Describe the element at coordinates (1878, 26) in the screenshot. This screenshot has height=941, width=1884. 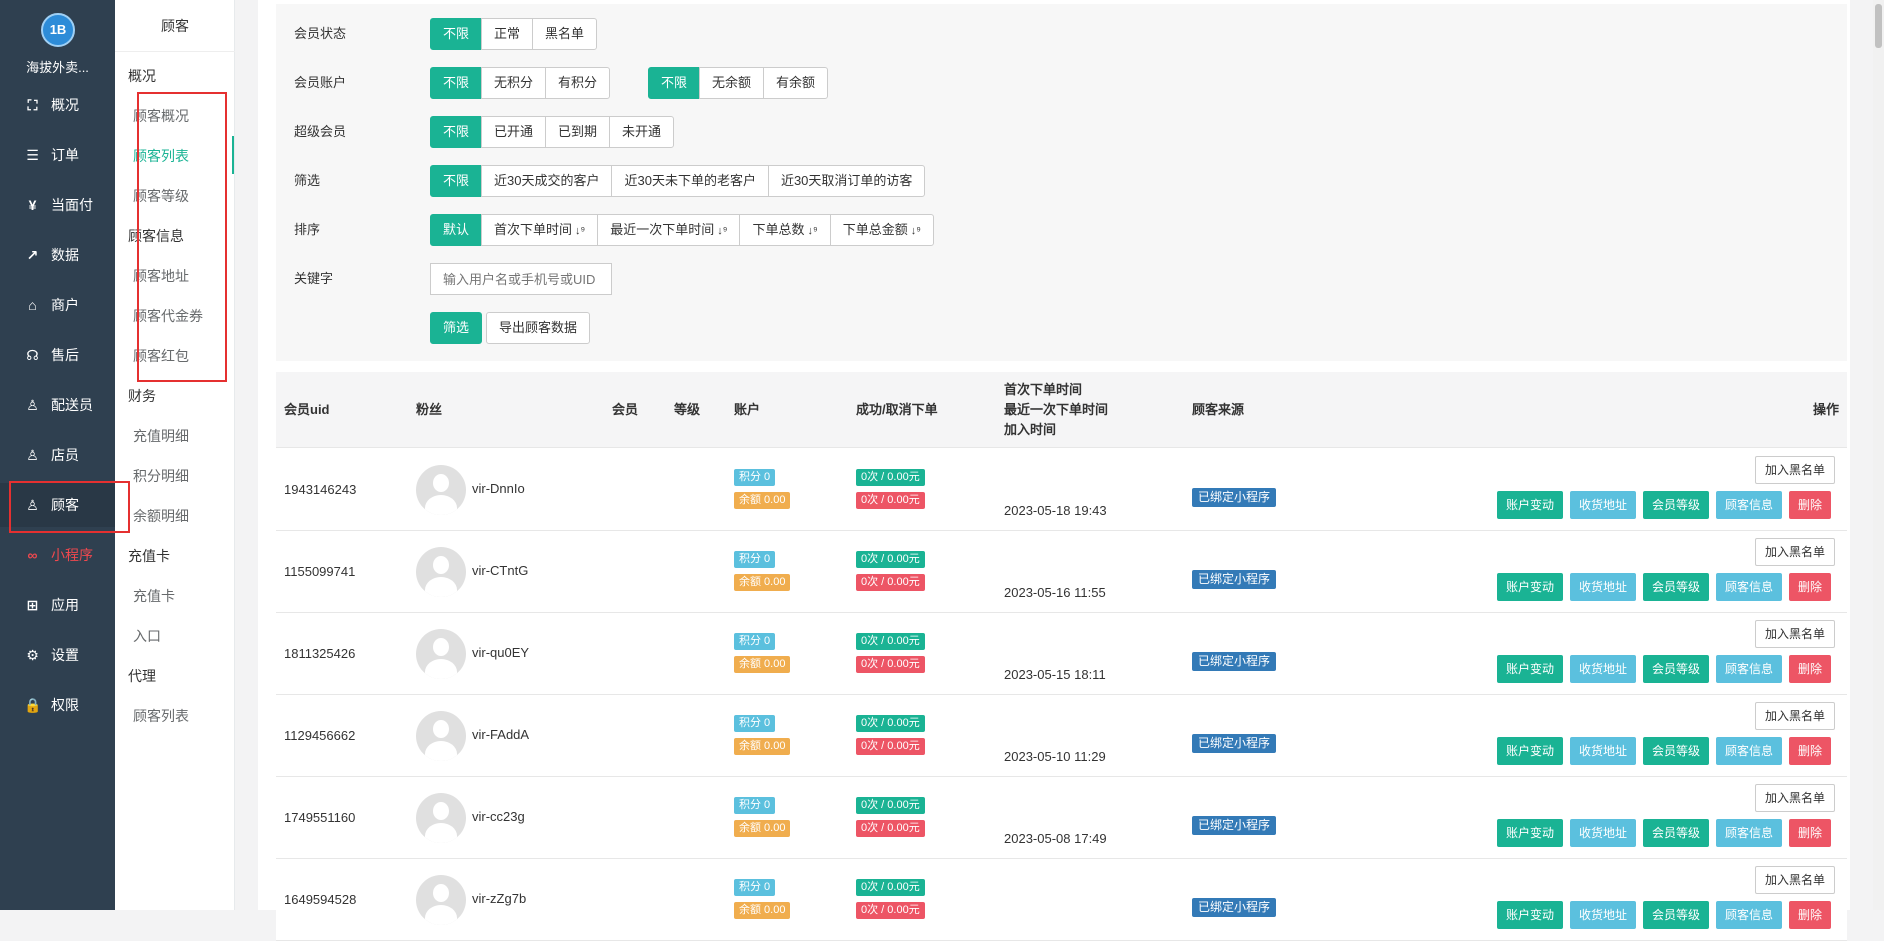
I see `scrollbar-thumb` at that location.